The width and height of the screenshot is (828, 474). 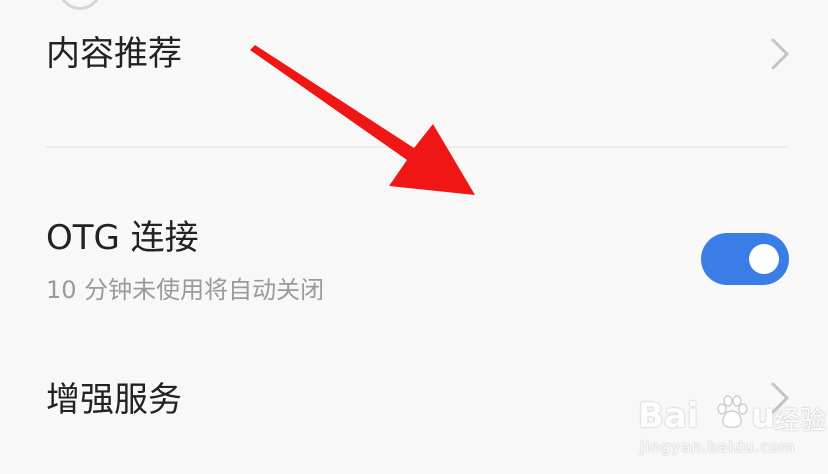 I want to click on baidu-paw-icon, so click(x=732, y=411).